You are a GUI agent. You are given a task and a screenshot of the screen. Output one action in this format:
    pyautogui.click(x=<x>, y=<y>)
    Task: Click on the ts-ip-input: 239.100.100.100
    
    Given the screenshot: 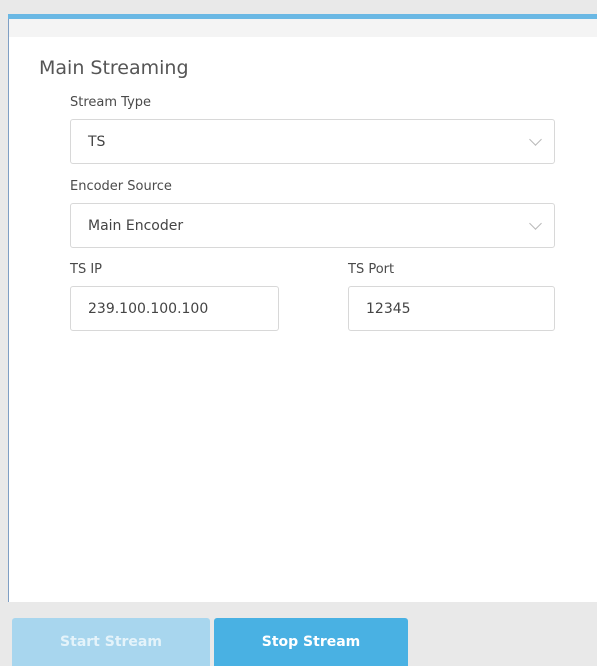 What is the action you would take?
    pyautogui.click(x=174, y=308)
    